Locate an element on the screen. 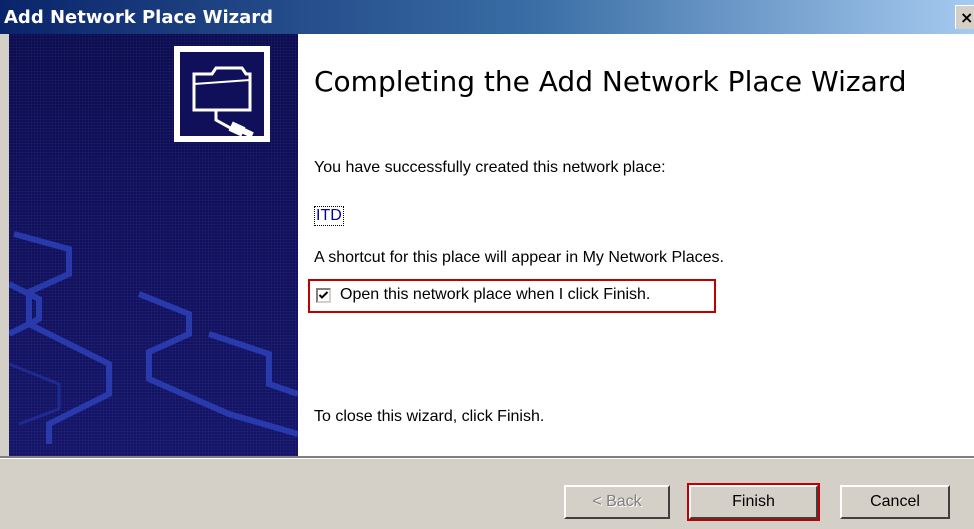 The height and width of the screenshot is (529, 974). open-place-checkbox is located at coordinates (323, 295).